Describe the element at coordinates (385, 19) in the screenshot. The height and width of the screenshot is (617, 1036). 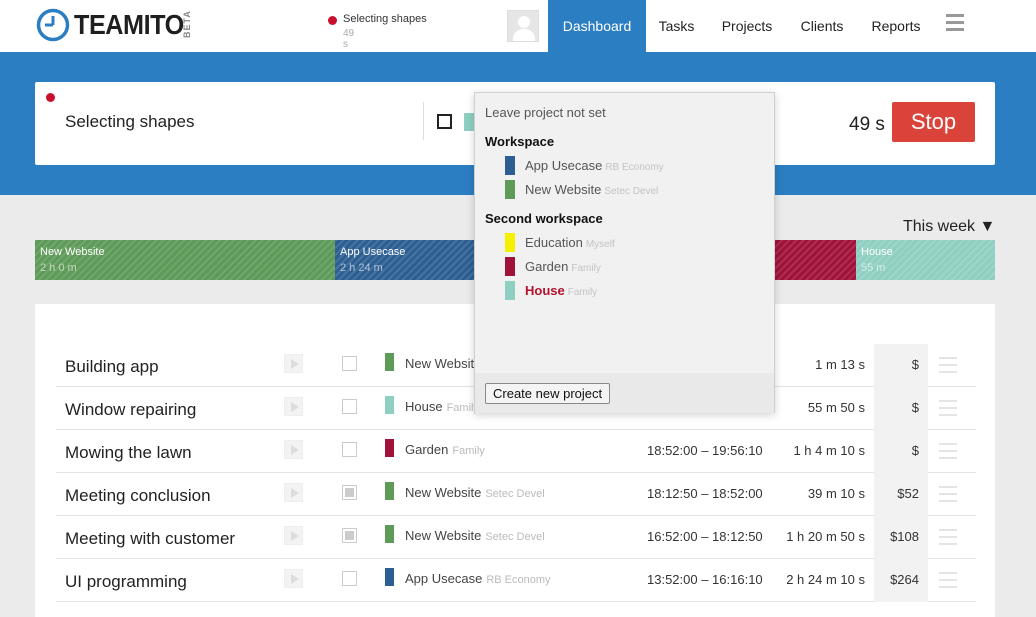
I see `mini-timer-name: Selecting shapes` at that location.